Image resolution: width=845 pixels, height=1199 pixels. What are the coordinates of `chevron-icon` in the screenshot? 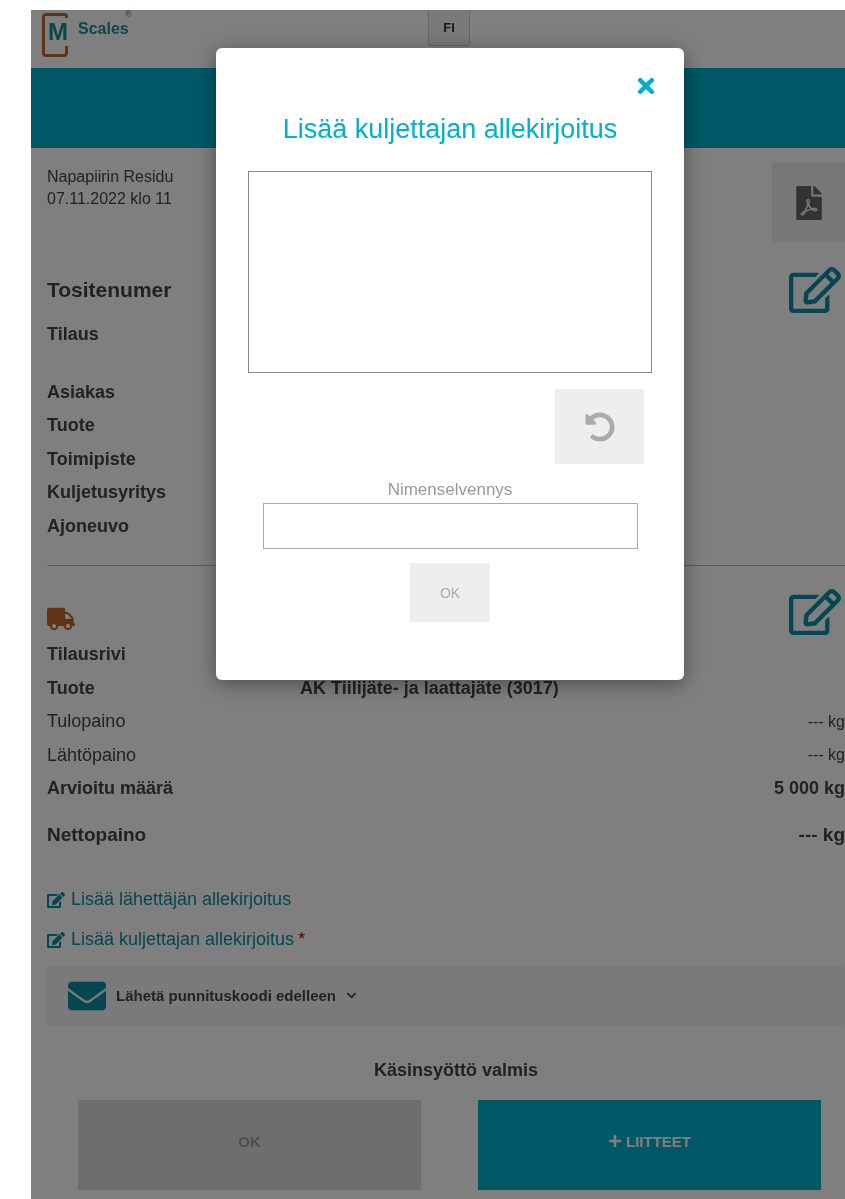 It's located at (352, 995).